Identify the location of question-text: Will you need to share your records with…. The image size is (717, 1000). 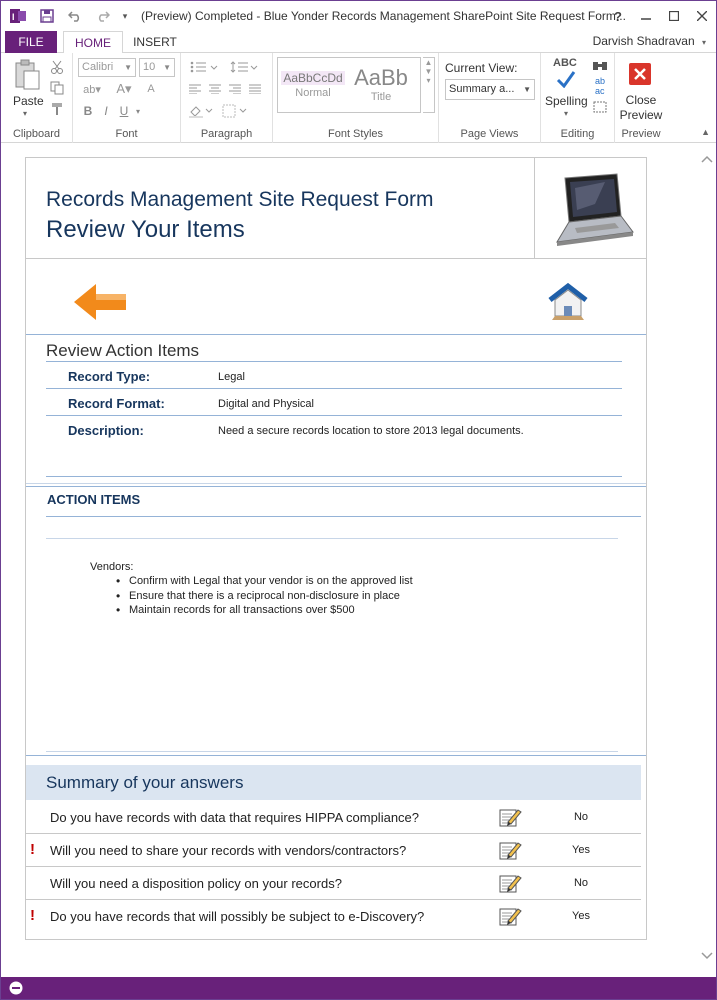
(228, 850).